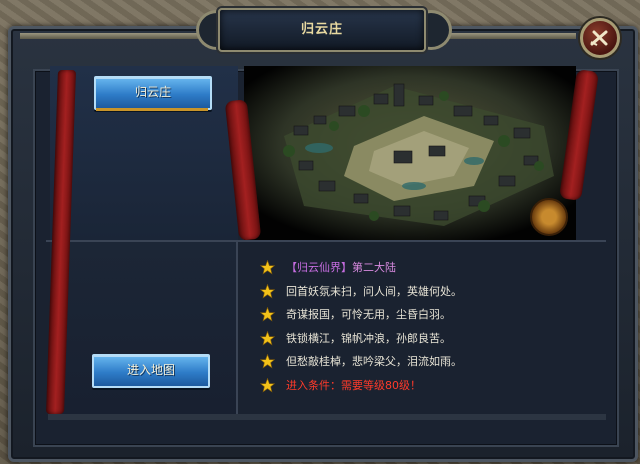 Image resolution: width=640 pixels, height=464 pixels. I want to click on map-name-row: 【归云仙界】第二大陆, so click(426, 268).